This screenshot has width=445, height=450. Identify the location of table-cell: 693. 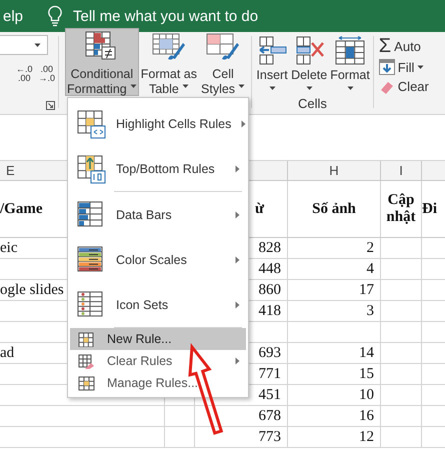
(269, 353).